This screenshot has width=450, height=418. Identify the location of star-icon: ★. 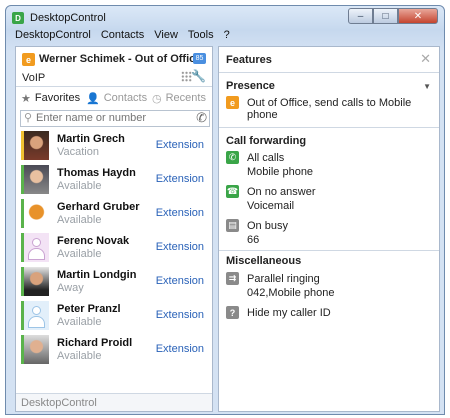
(26, 98).